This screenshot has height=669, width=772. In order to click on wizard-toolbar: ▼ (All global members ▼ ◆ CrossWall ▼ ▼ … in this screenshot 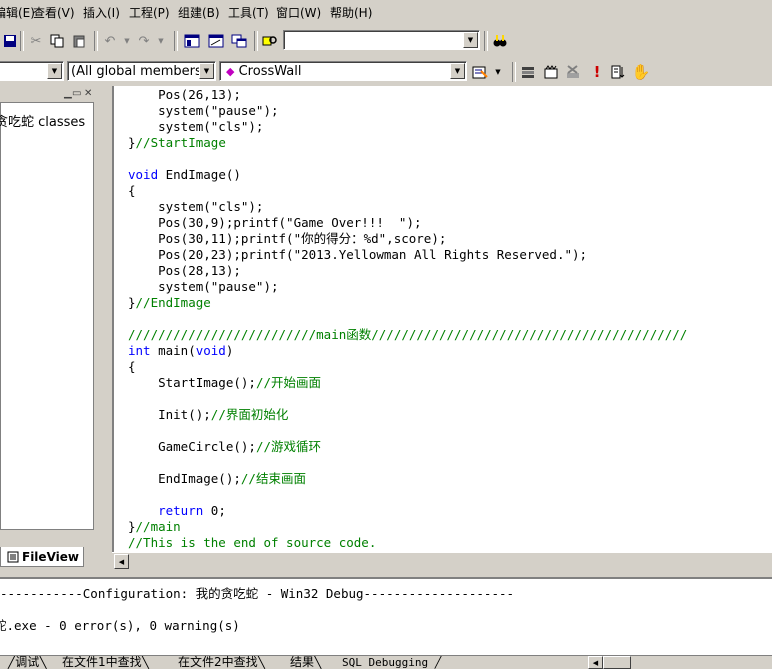, I will do `click(386, 72)`.